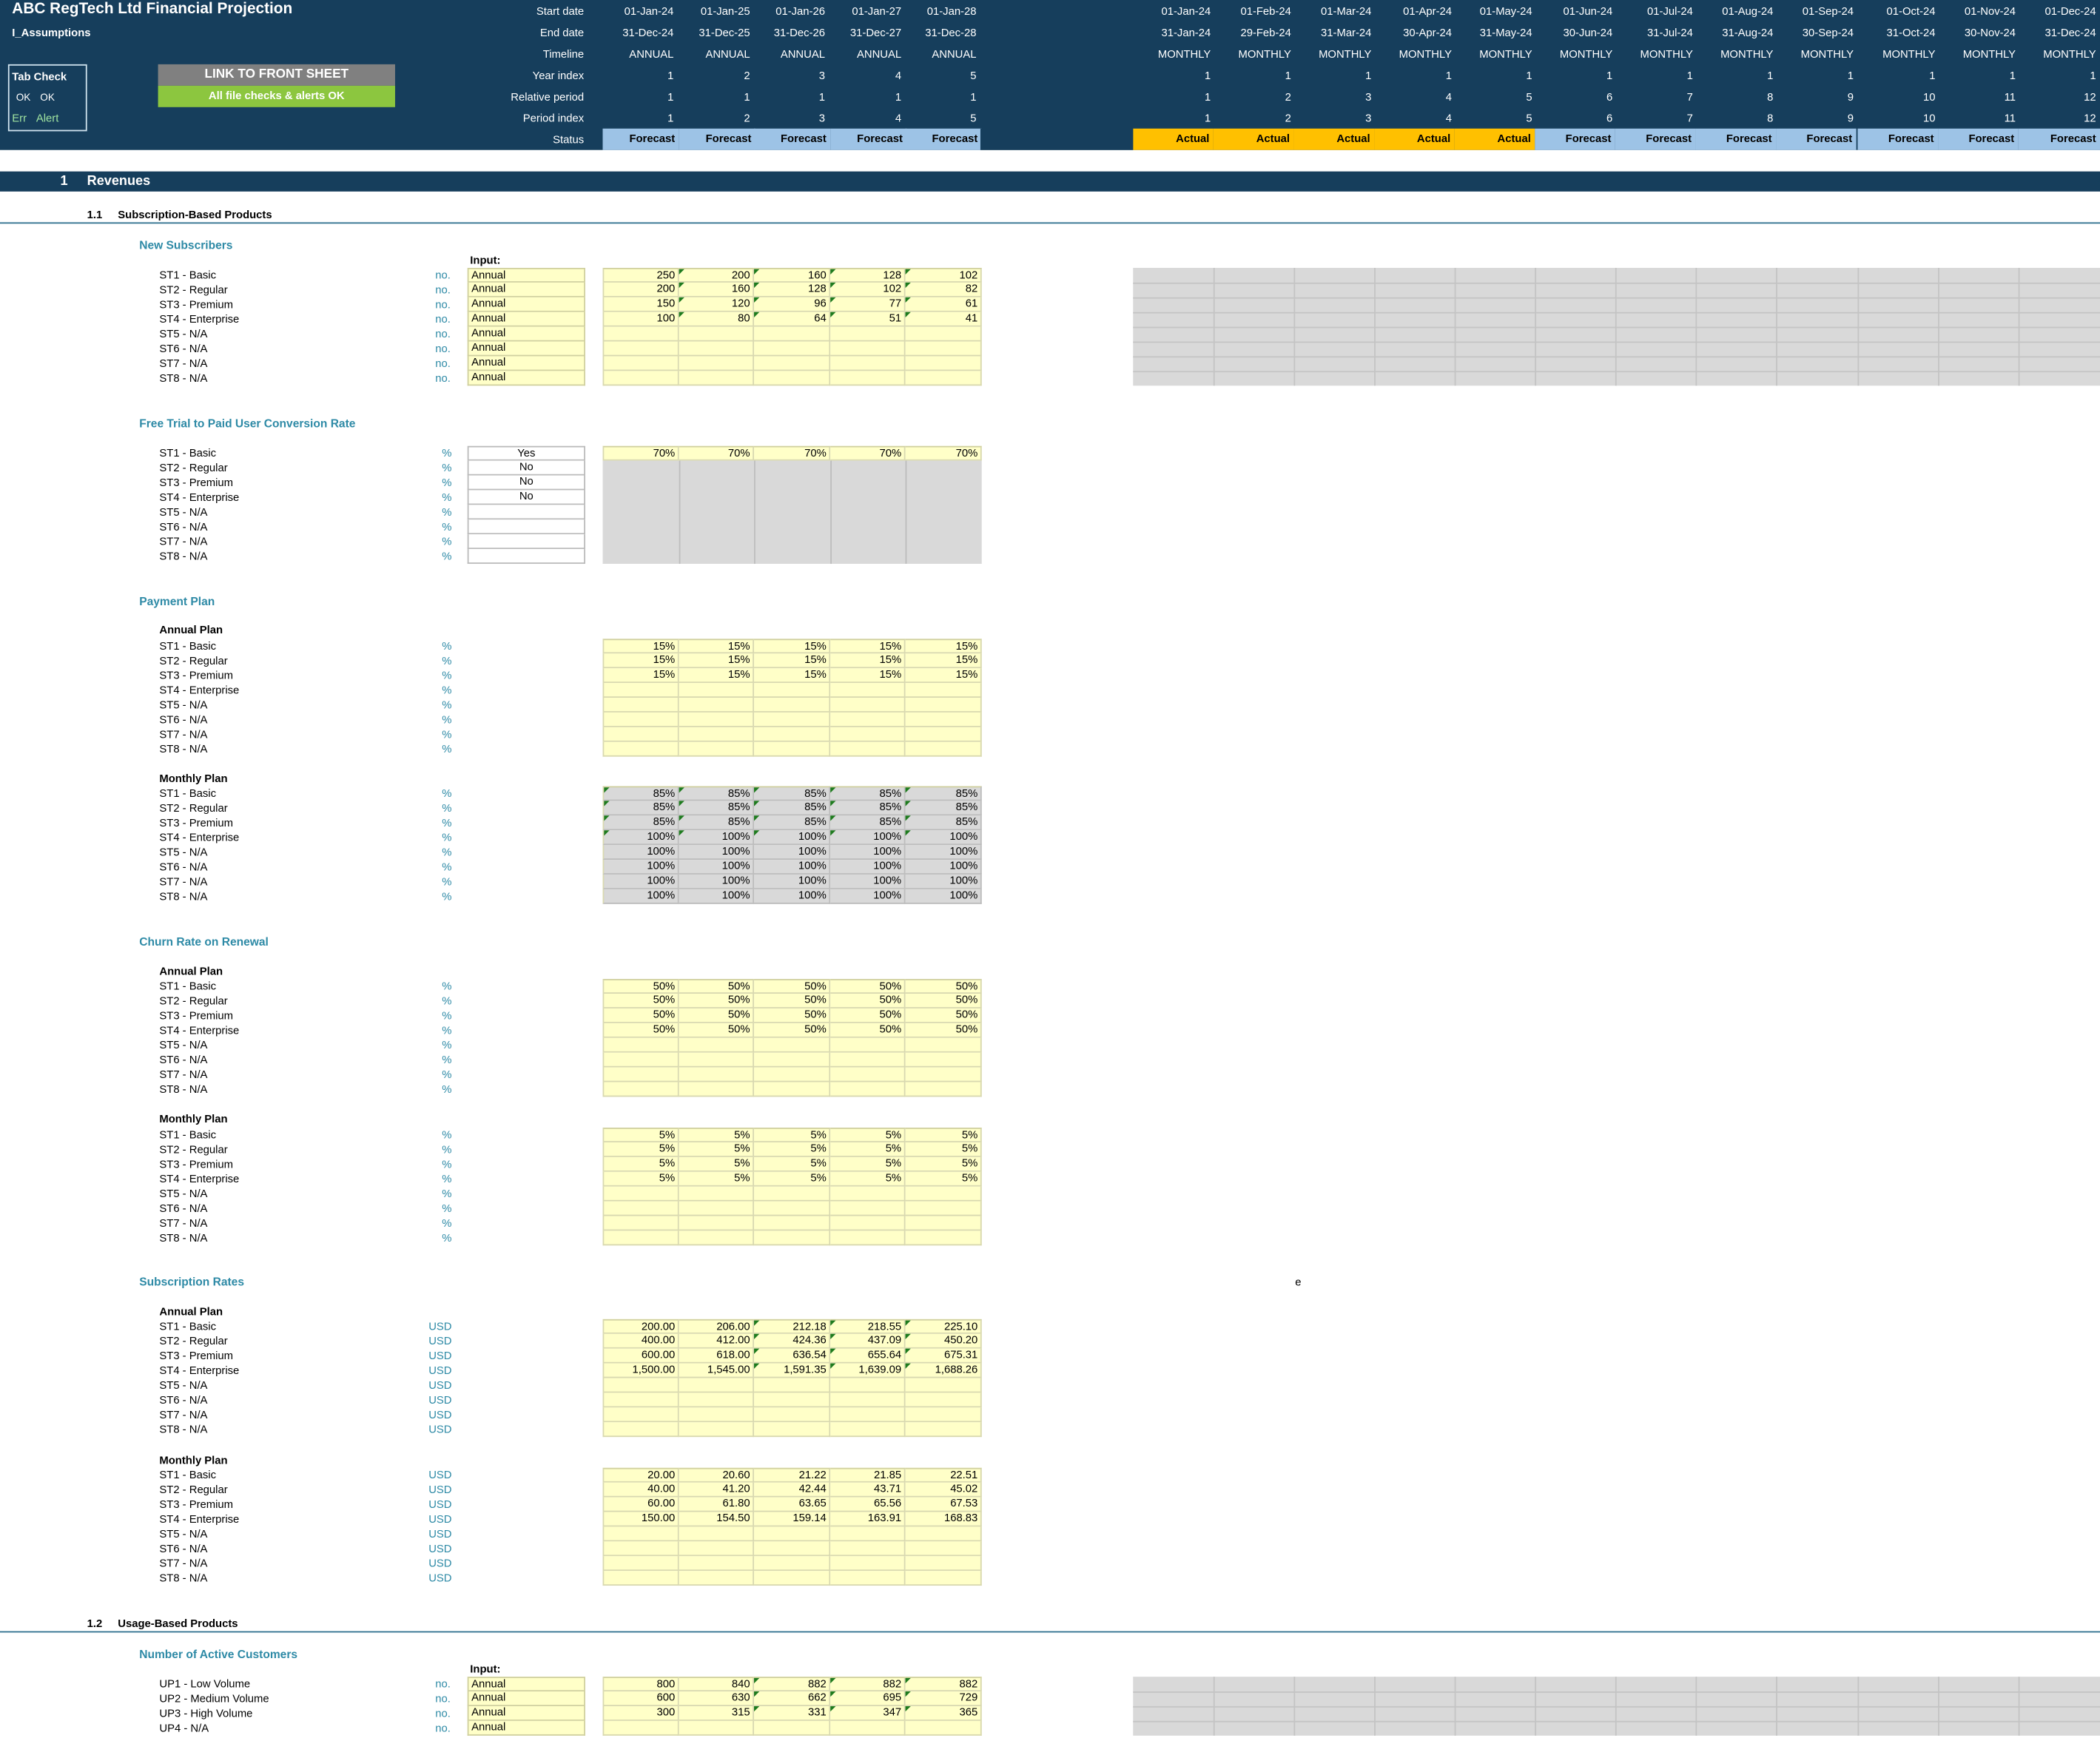 The height and width of the screenshot is (1741, 2100). What do you see at coordinates (717, 304) in the screenshot?
I see `input-cell: 120` at bounding box center [717, 304].